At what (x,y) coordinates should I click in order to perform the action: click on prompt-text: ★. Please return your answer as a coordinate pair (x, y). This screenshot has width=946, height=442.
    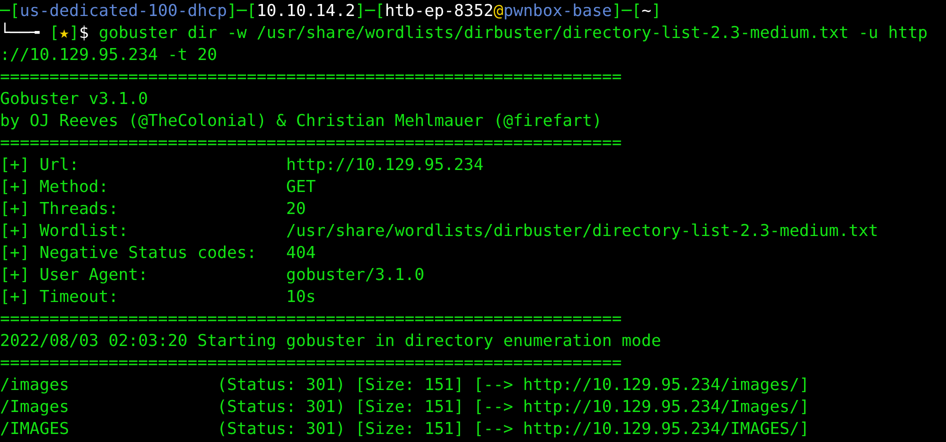
    Looking at the image, I should click on (64, 33).